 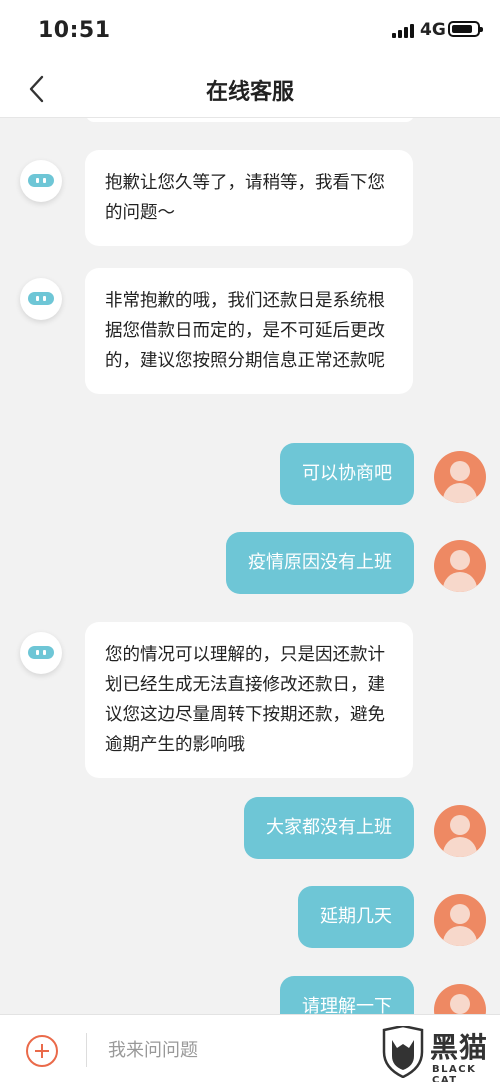 What do you see at coordinates (249, 198) in the screenshot?
I see `agent-message-bubble: 抱歉让您久等了，请稍等，我看下您的问题～` at bounding box center [249, 198].